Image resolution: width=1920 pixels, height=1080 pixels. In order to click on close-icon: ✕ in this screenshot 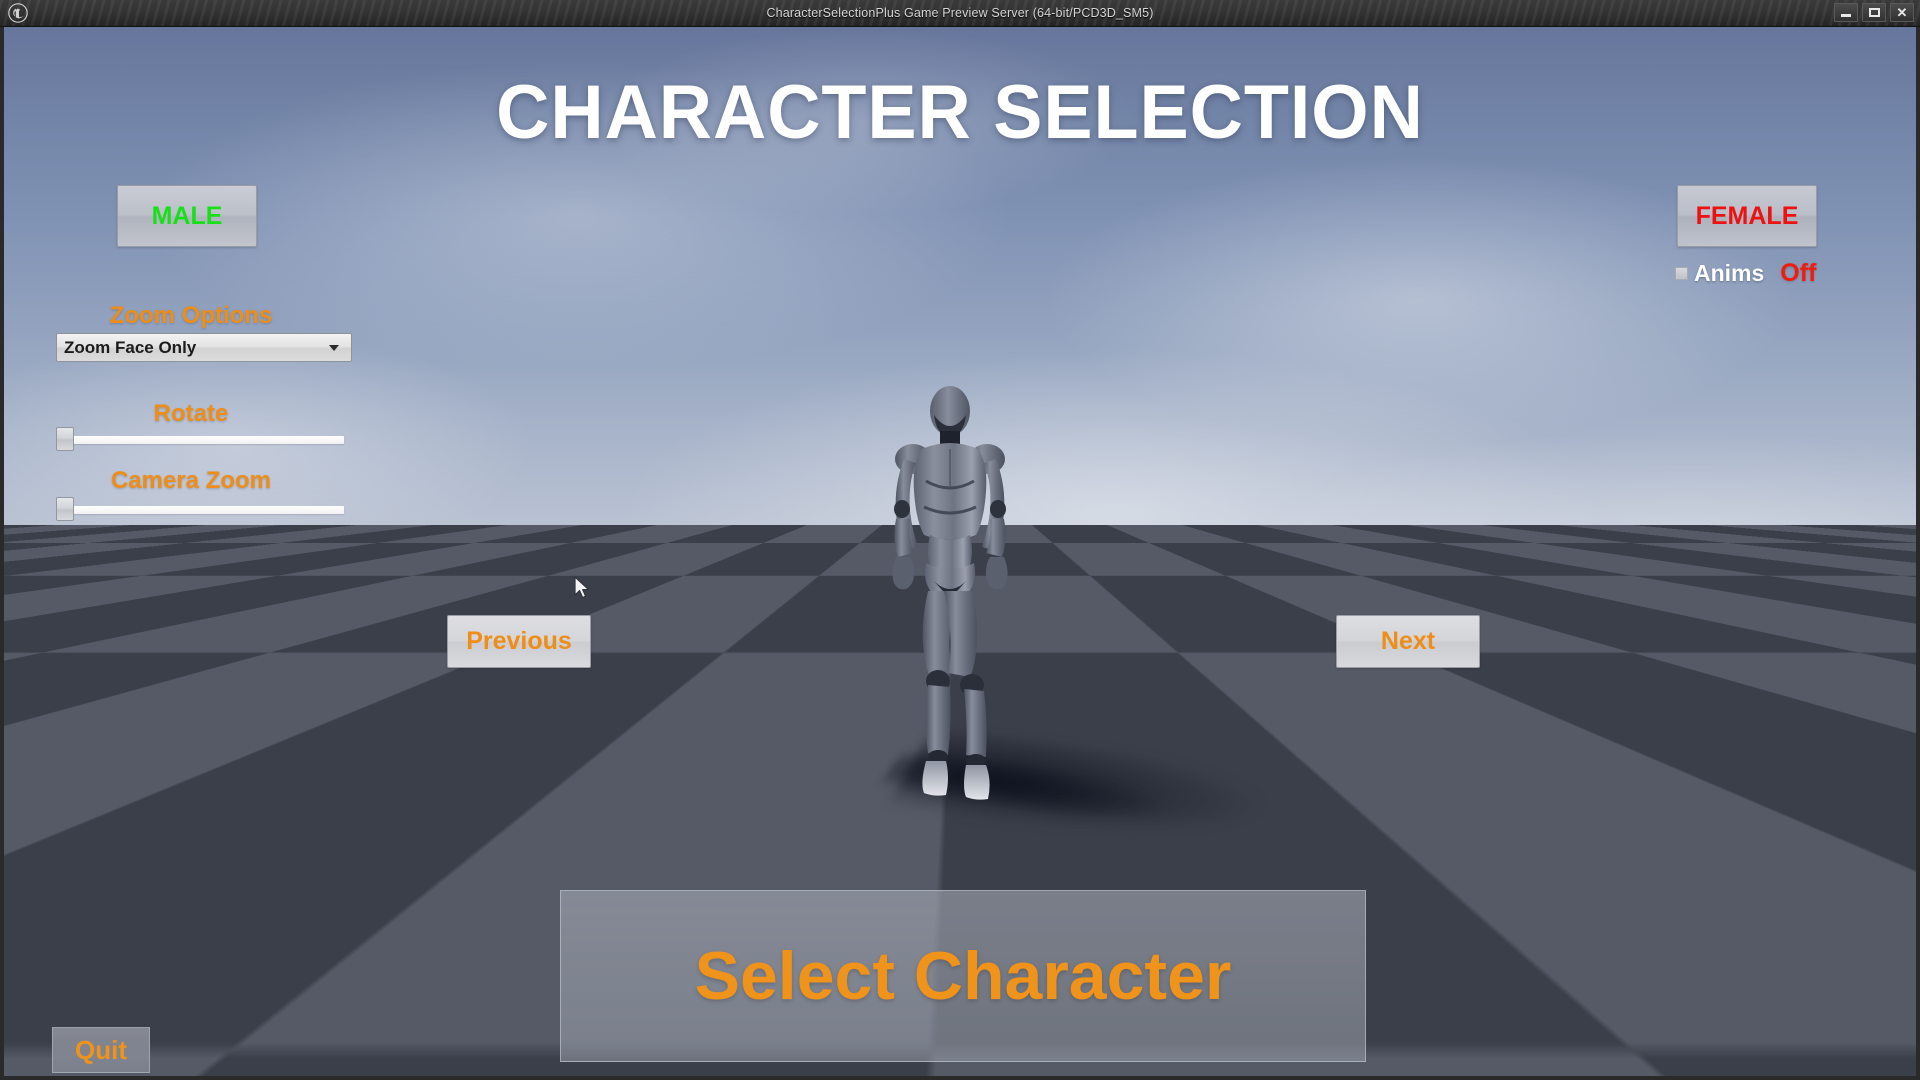, I will do `click(1902, 12)`.